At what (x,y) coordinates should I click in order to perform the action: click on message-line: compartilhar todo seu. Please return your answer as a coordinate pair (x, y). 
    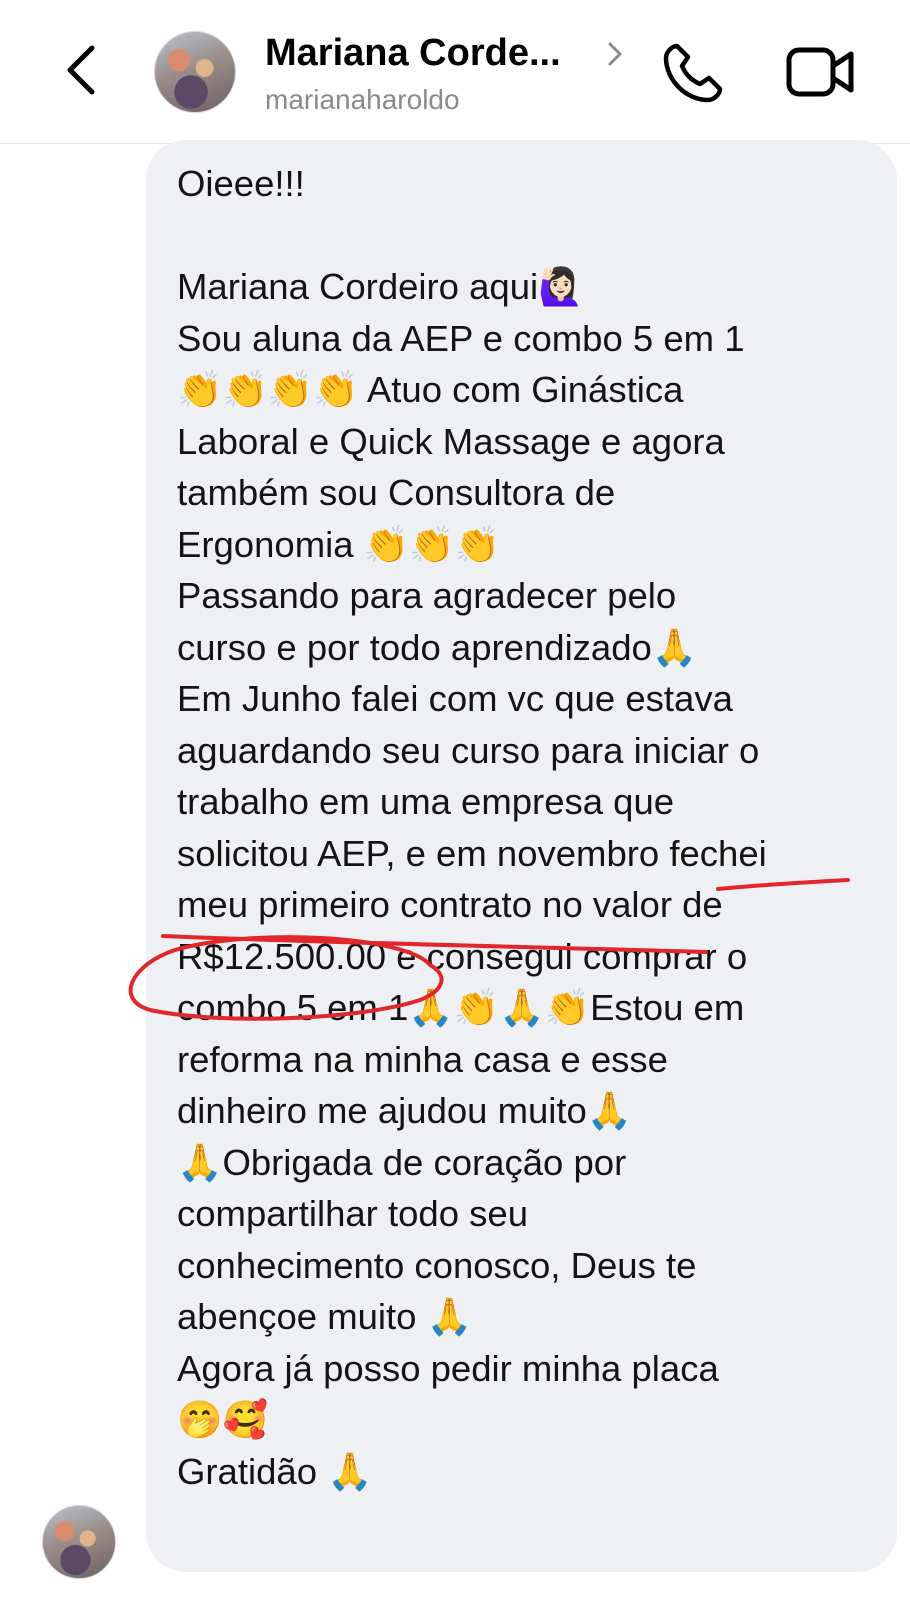
    Looking at the image, I should click on (352, 1213).